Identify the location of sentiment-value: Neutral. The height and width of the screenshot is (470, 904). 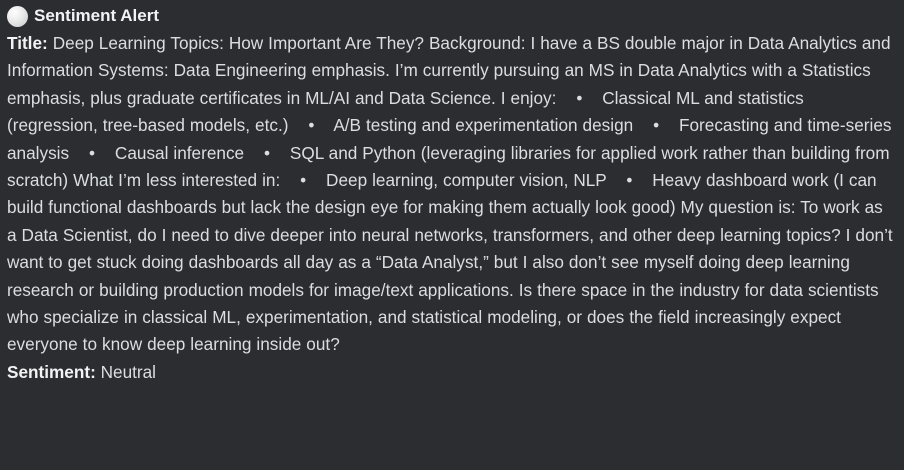
(128, 371).